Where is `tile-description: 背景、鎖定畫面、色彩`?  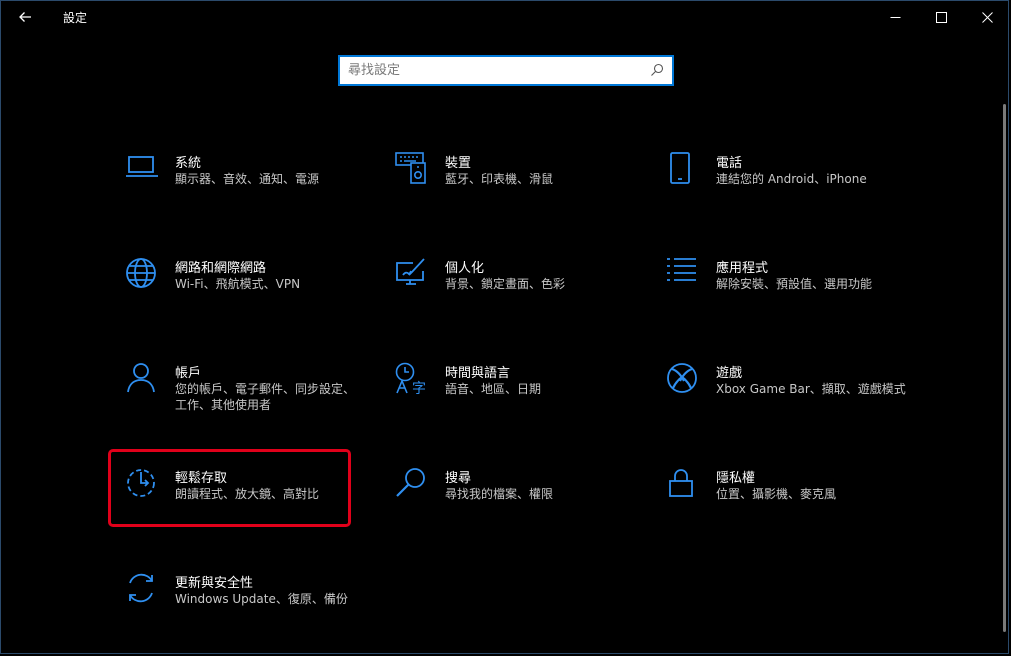
tile-description: 背景、鎖定畫面、色彩 is located at coordinates (505, 284).